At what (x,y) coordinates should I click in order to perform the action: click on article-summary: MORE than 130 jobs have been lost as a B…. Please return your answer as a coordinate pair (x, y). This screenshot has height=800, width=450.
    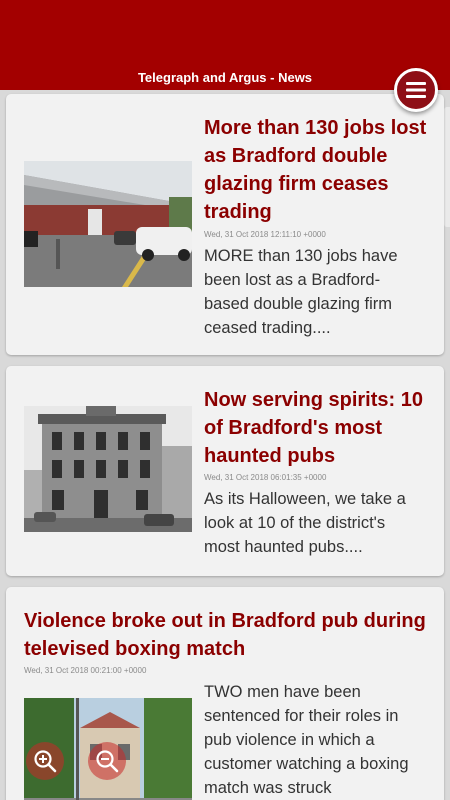
    Looking at the image, I should click on (301, 292).